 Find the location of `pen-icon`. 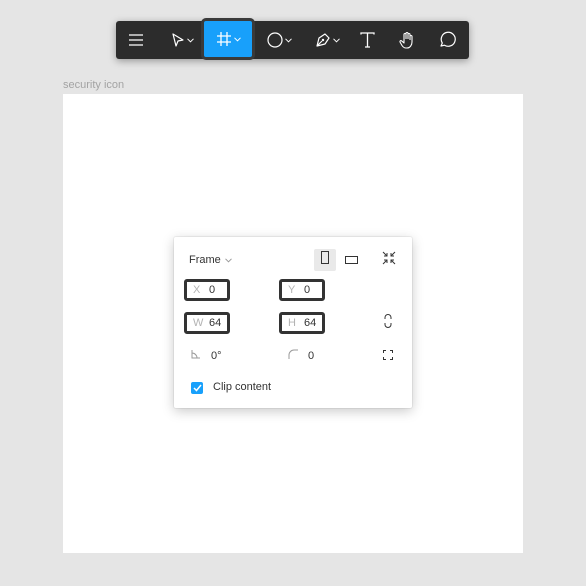

pen-icon is located at coordinates (323, 40).